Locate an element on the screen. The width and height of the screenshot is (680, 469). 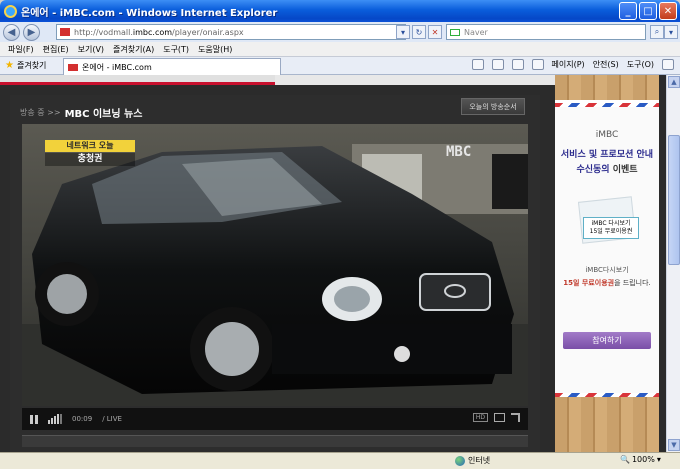
airmail-stripe-top is located at coordinates (607, 105).